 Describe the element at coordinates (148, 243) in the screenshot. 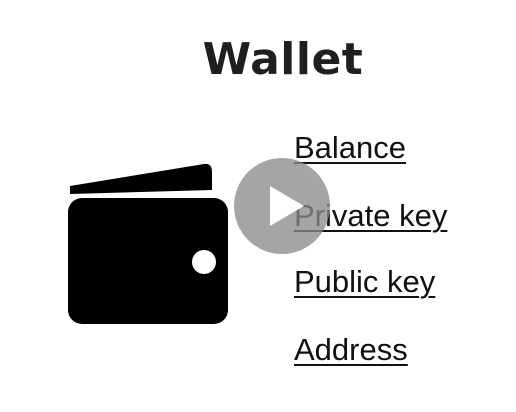

I see `wallet-icon` at that location.